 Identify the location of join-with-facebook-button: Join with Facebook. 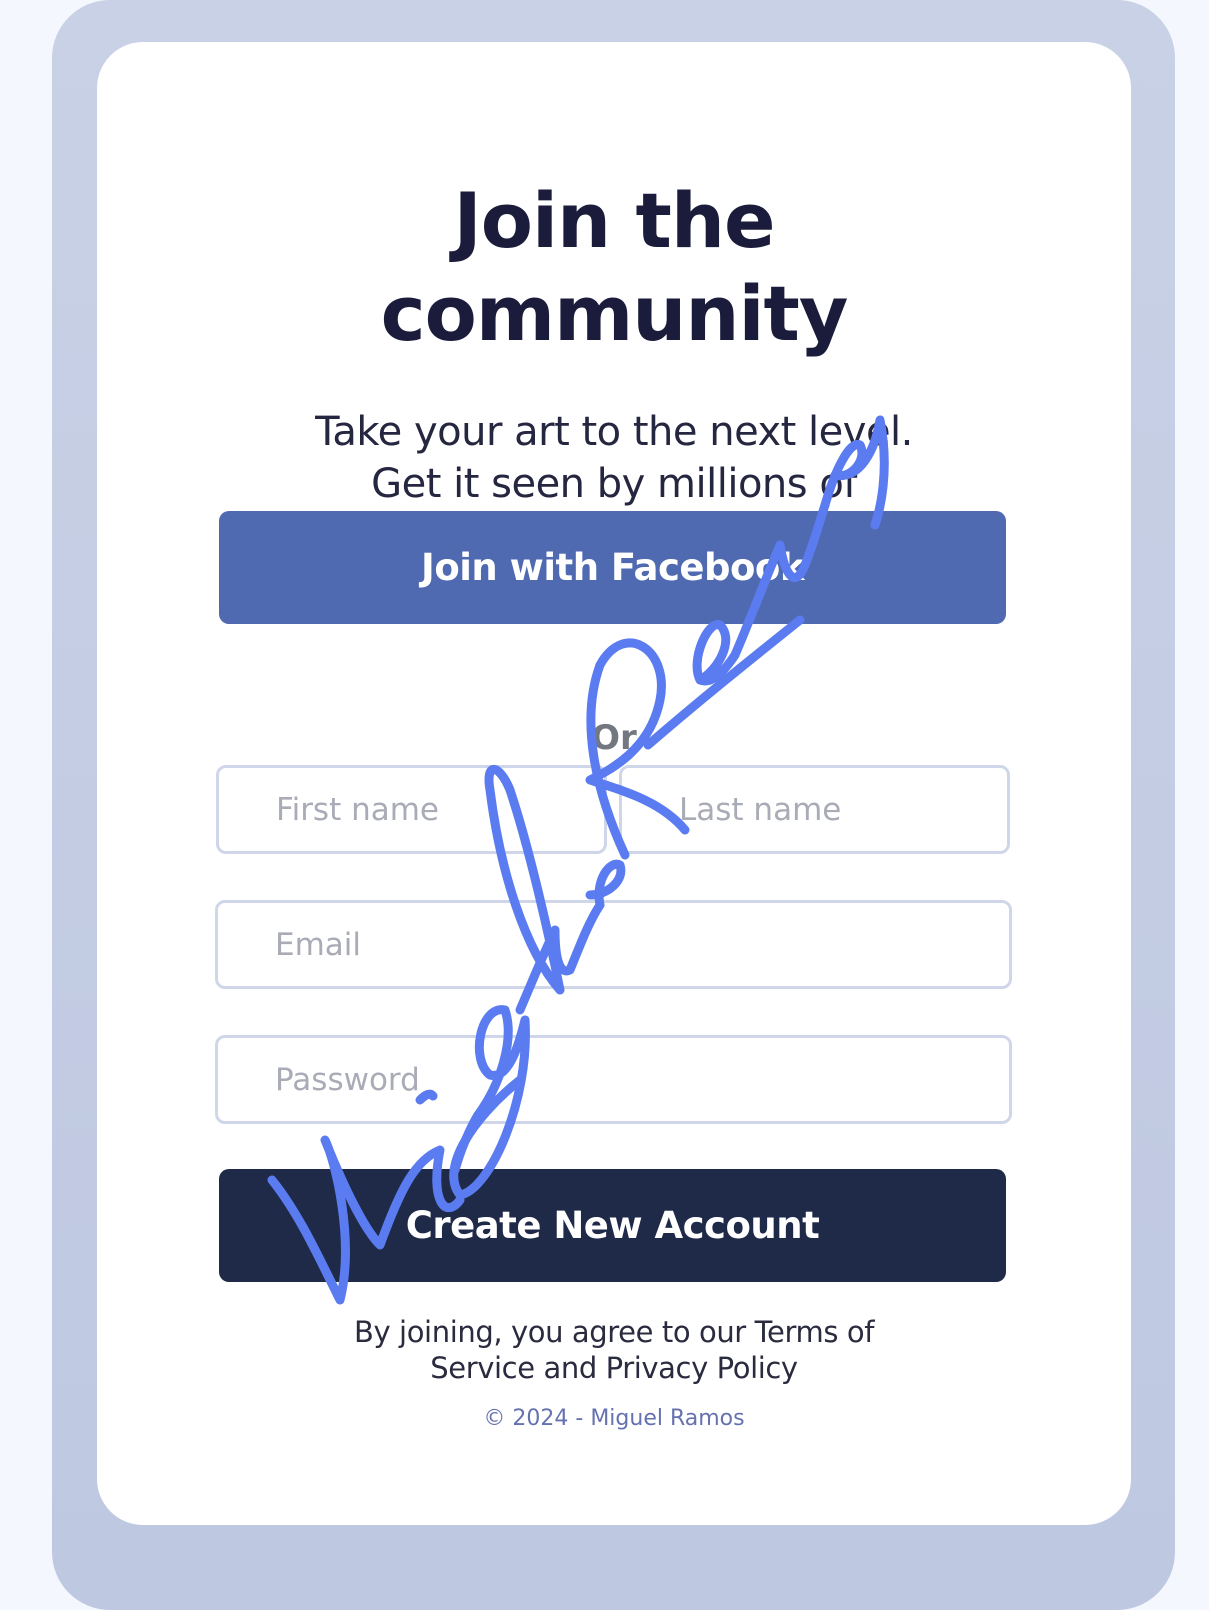
(612, 567).